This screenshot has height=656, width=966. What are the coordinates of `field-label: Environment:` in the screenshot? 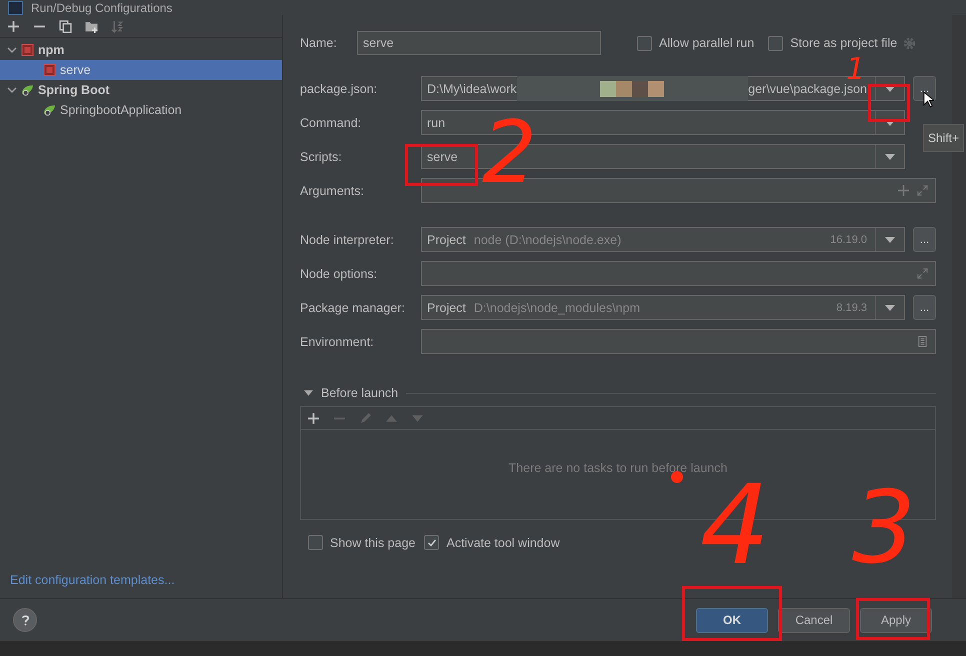 It's located at (337, 341).